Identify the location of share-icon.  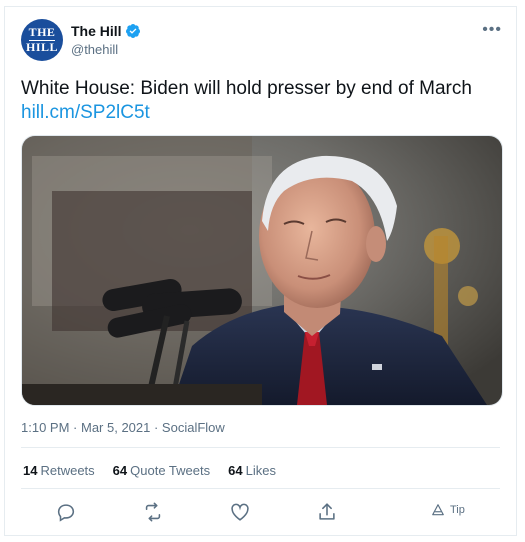
(327, 512).